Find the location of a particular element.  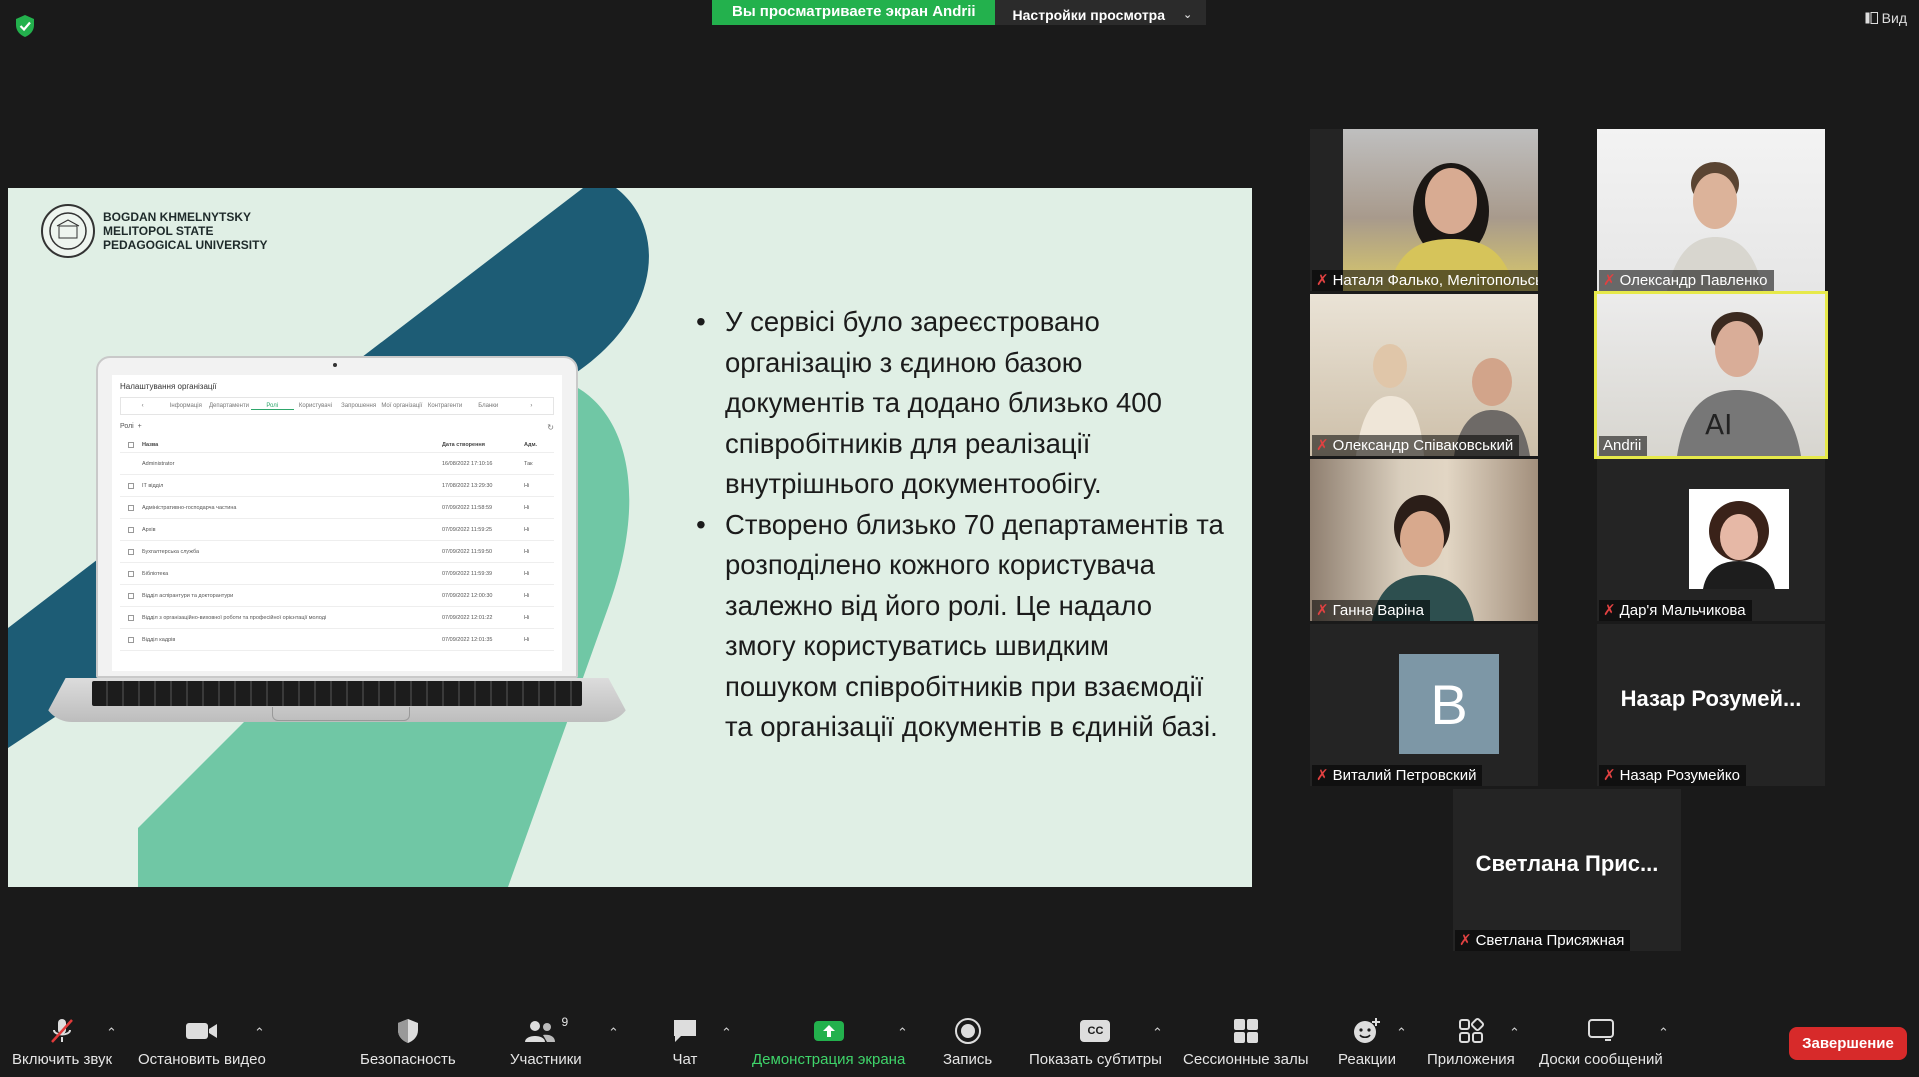

chat-bubble-icon is located at coordinates (685, 1031).